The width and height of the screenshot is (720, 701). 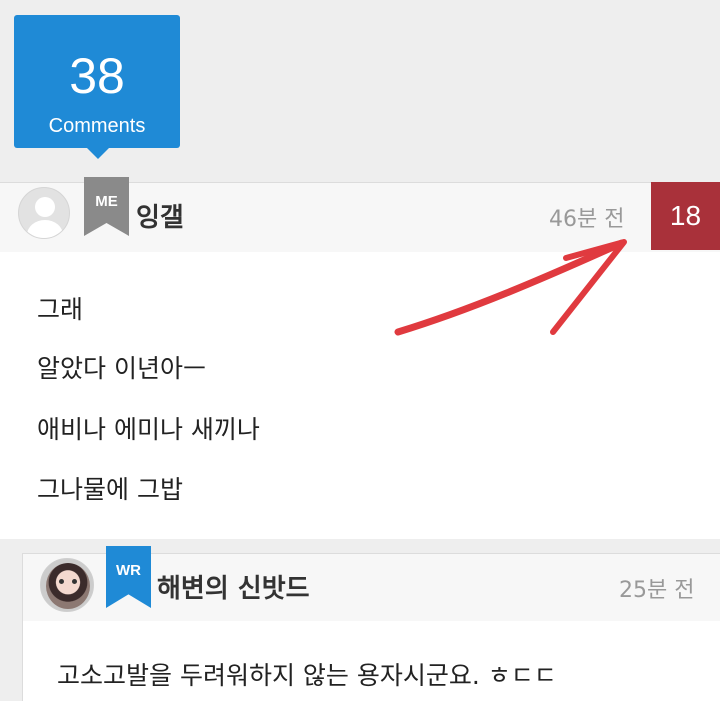 I want to click on comment-line: 그나물에 그밥, so click(x=110, y=489).